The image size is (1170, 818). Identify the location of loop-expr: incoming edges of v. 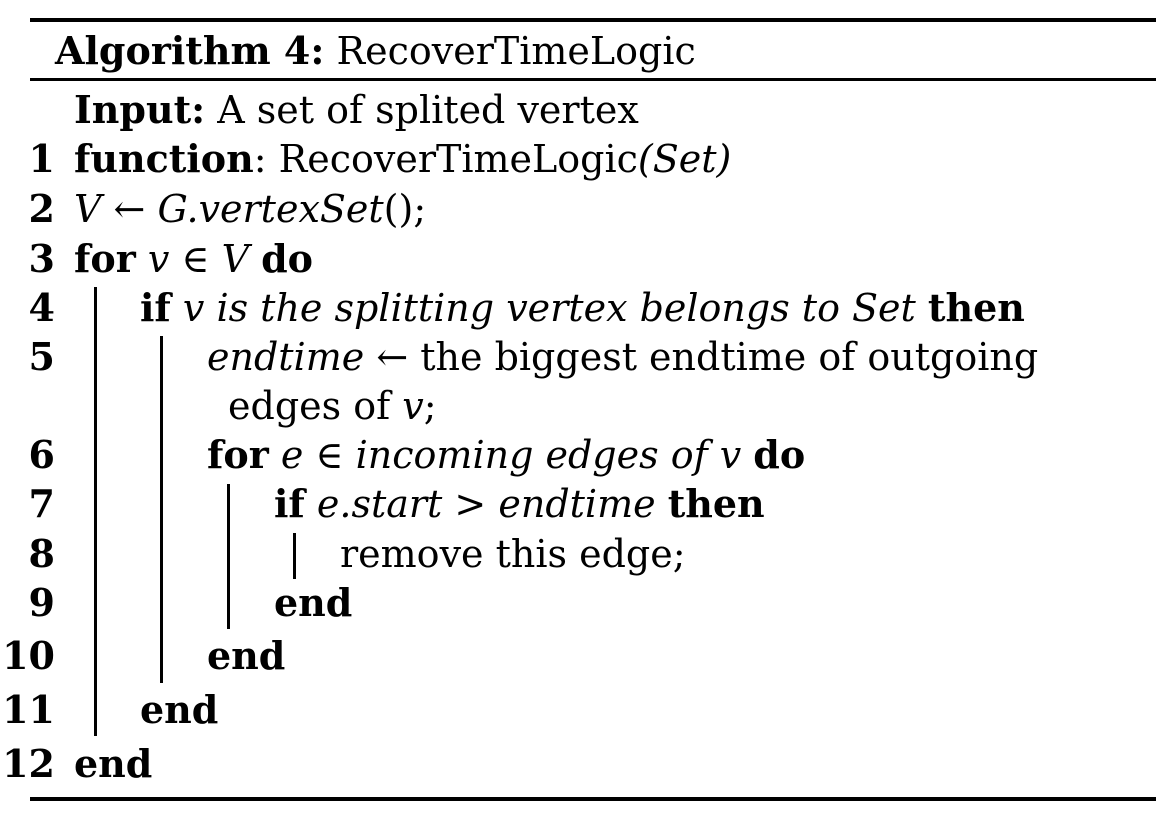
(548, 455).